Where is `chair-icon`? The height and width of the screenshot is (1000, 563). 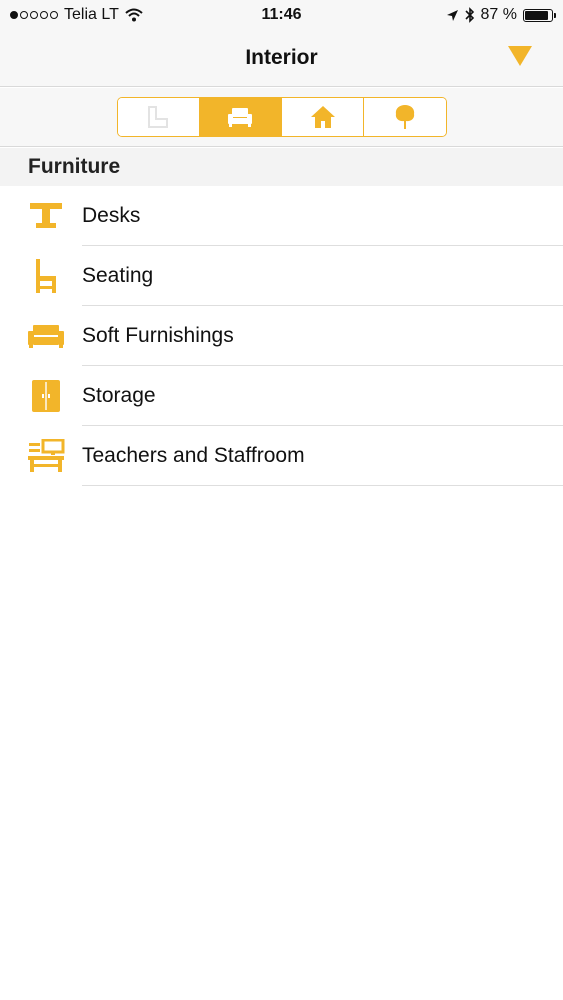
chair-icon is located at coordinates (46, 276).